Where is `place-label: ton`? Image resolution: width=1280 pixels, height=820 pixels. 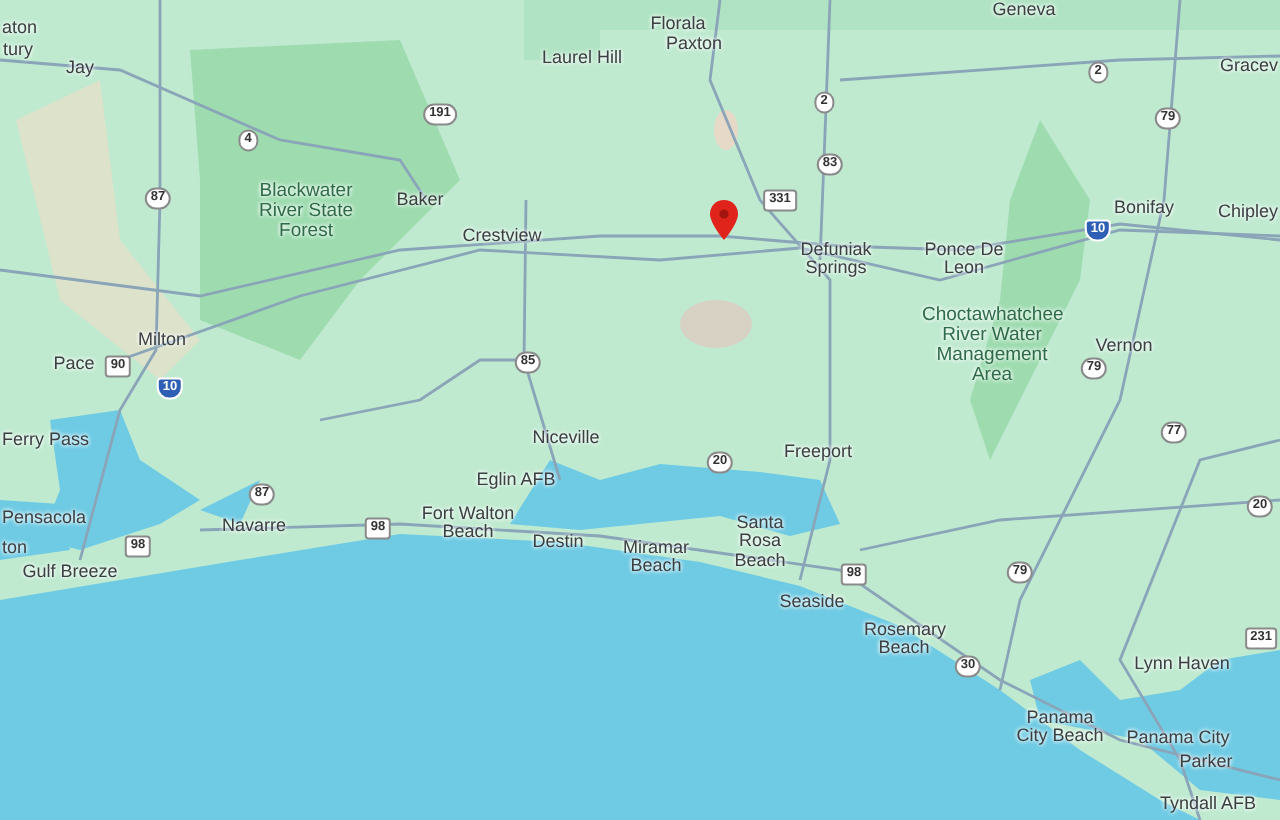
place-label: ton is located at coordinates (14, 548).